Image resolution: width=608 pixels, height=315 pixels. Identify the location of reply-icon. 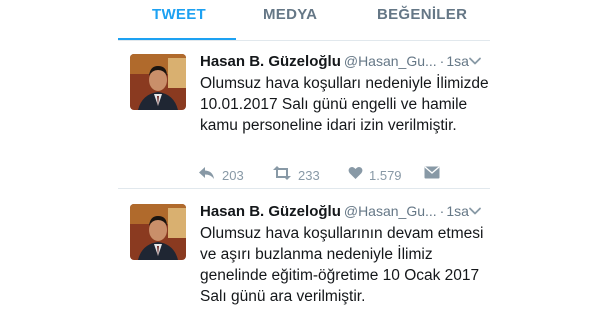
(207, 175).